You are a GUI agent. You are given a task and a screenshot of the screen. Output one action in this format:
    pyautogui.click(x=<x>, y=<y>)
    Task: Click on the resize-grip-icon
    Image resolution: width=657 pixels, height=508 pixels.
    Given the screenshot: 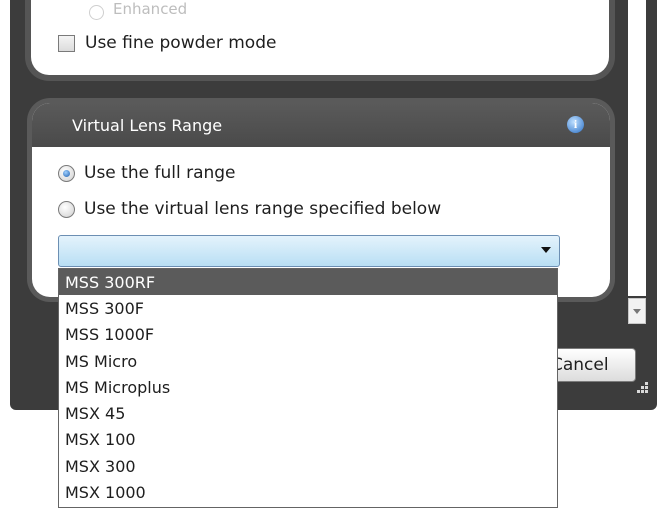 What is the action you would take?
    pyautogui.click(x=641, y=389)
    